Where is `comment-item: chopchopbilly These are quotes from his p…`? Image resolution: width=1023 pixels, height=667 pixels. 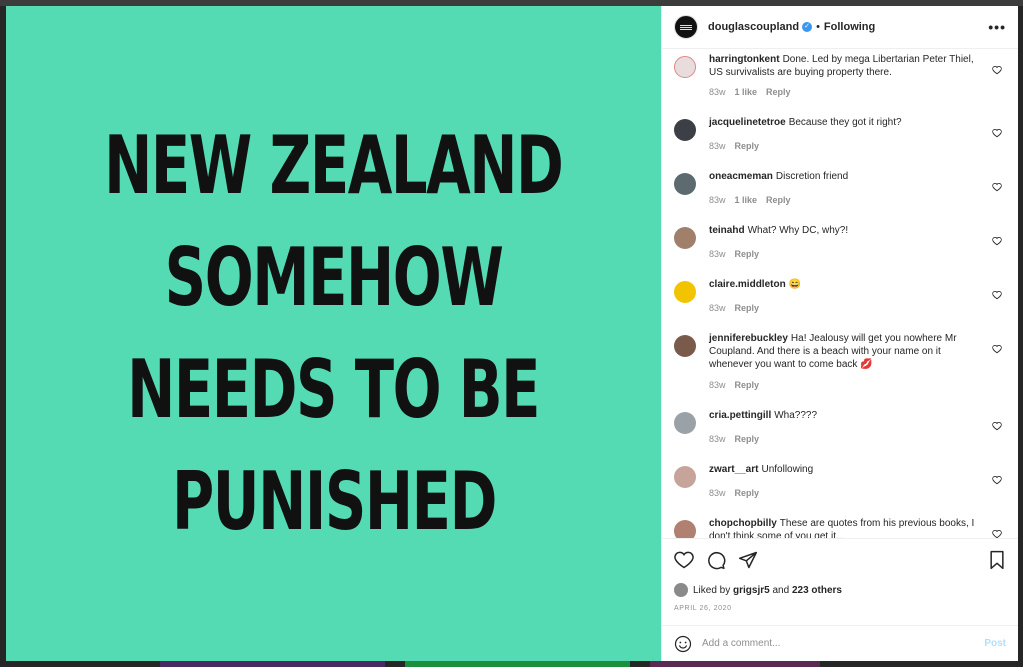
comment-item: chopchopbilly These are quotes from his p… is located at coordinates (840, 527).